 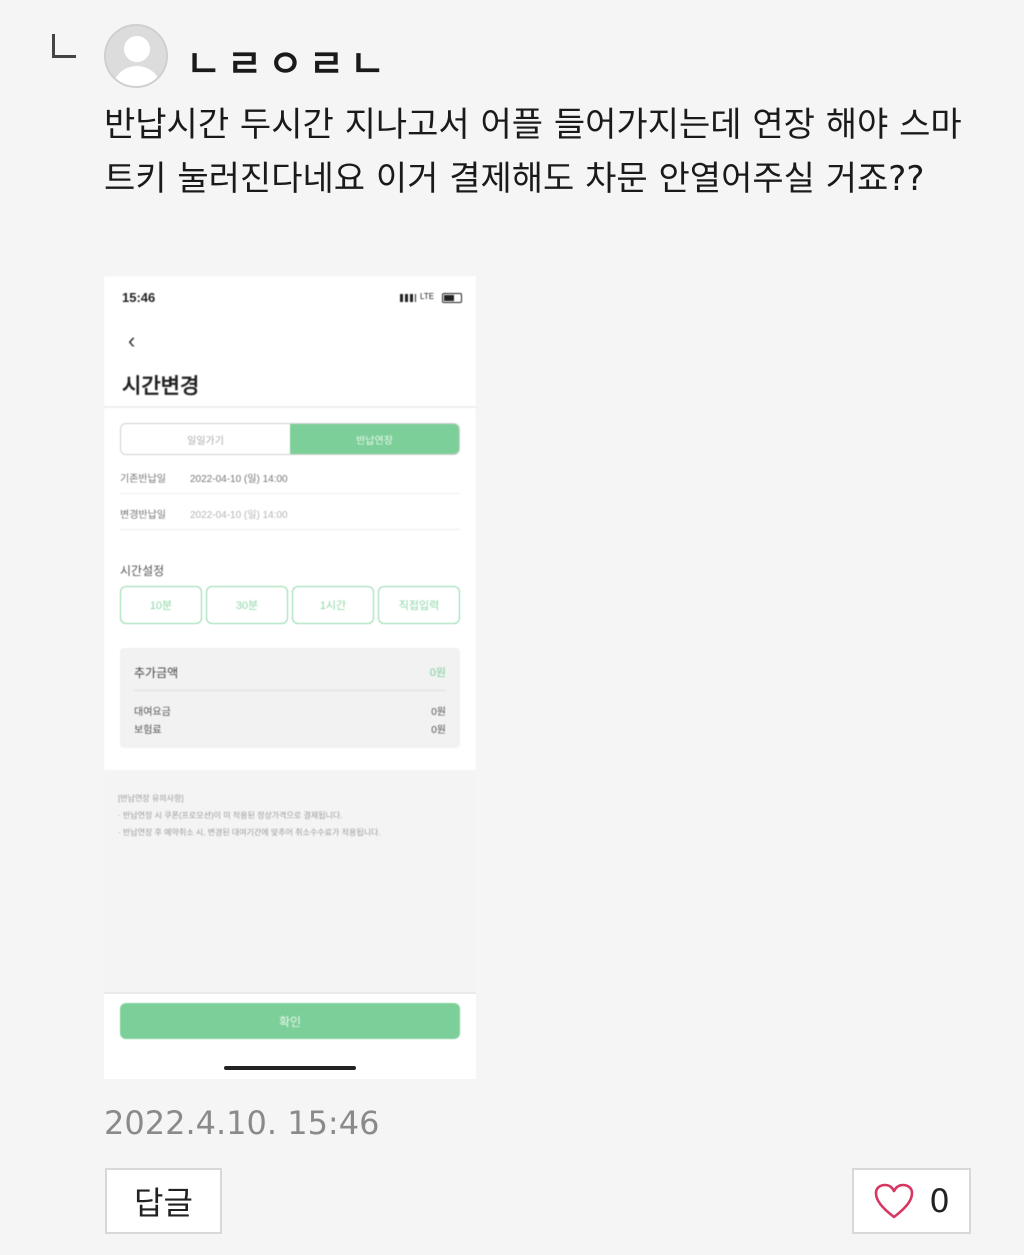 I want to click on segment-option: 일일가기, so click(x=205, y=439).